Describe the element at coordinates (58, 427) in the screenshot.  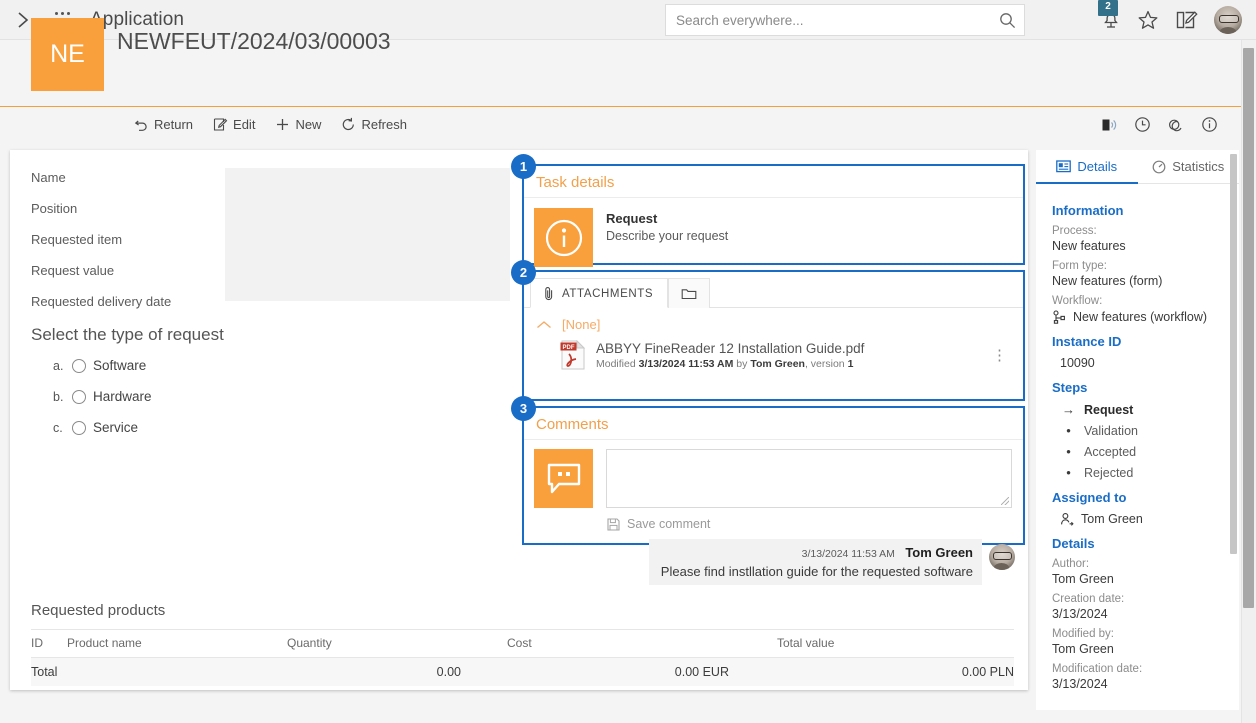
I see `option-letter-c: c.` at that location.